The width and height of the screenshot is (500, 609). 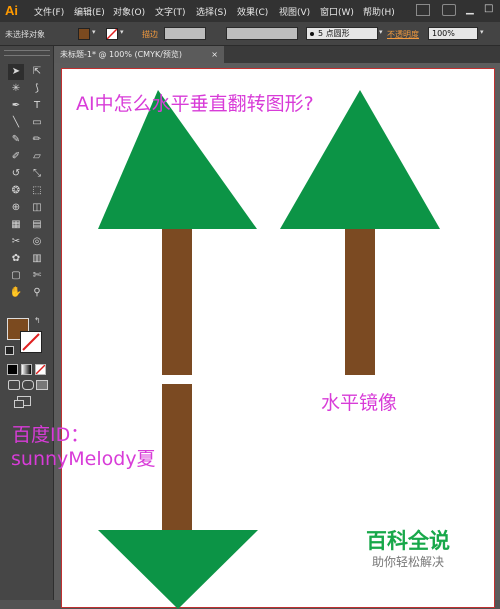 I want to click on maximize-icon: □, so click(x=488, y=8).